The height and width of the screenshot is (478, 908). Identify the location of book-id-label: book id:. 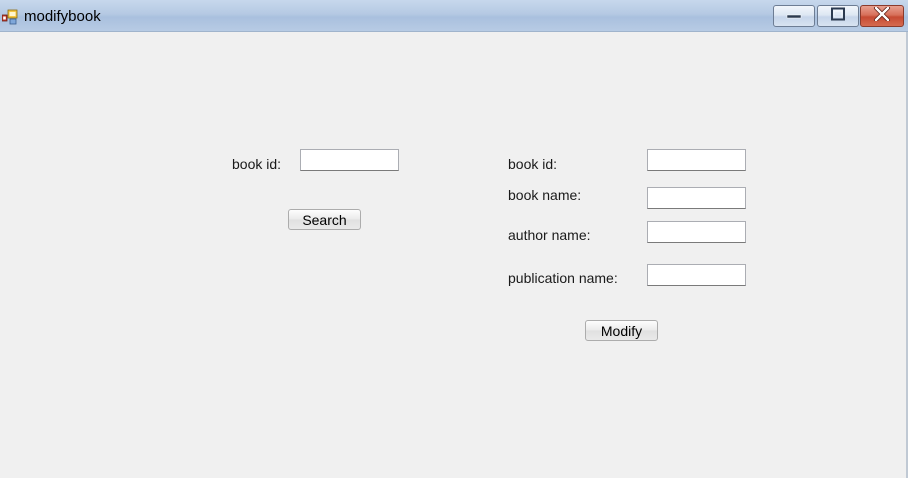
(533, 164).